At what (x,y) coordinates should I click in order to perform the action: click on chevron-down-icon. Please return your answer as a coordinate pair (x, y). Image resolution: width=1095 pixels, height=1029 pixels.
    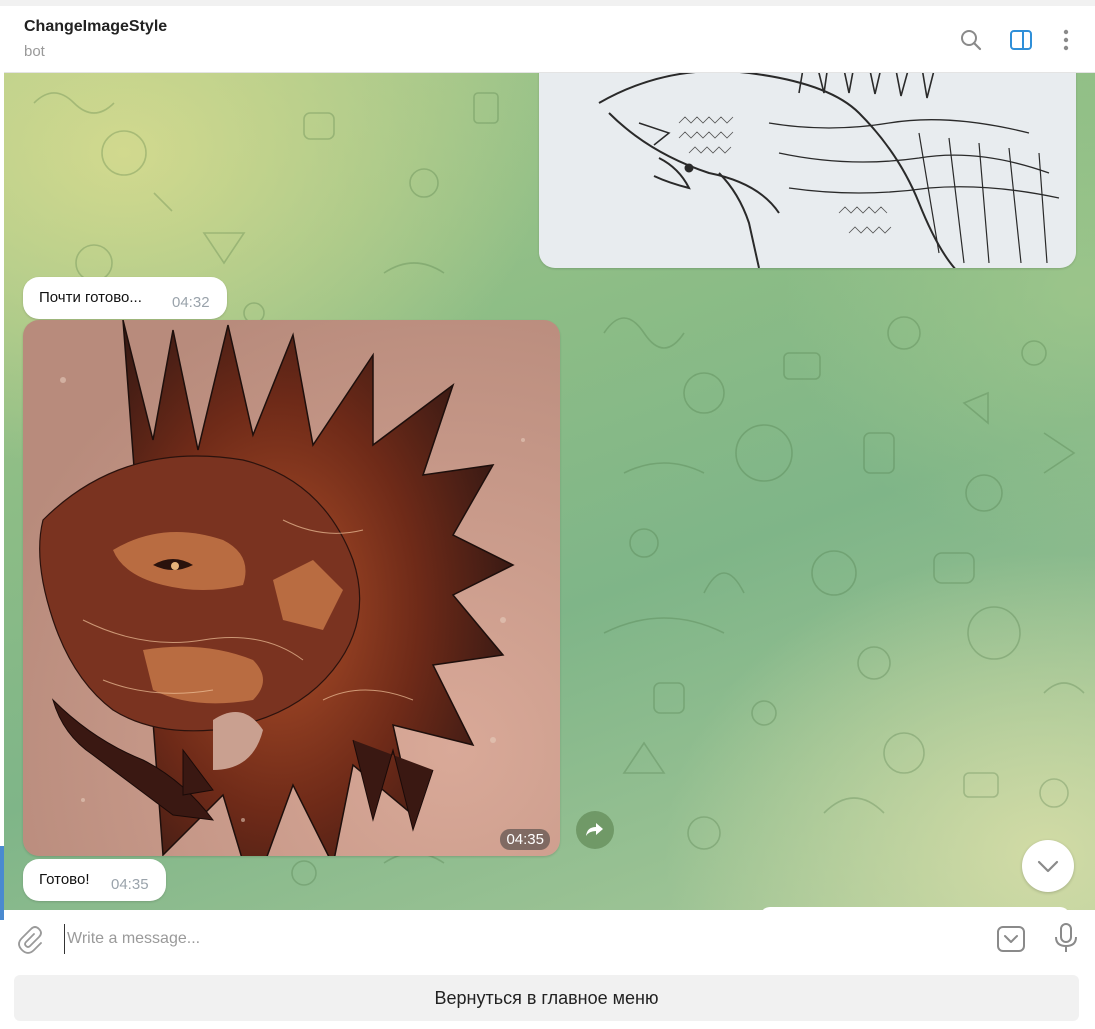
    Looking at the image, I should click on (1048, 866).